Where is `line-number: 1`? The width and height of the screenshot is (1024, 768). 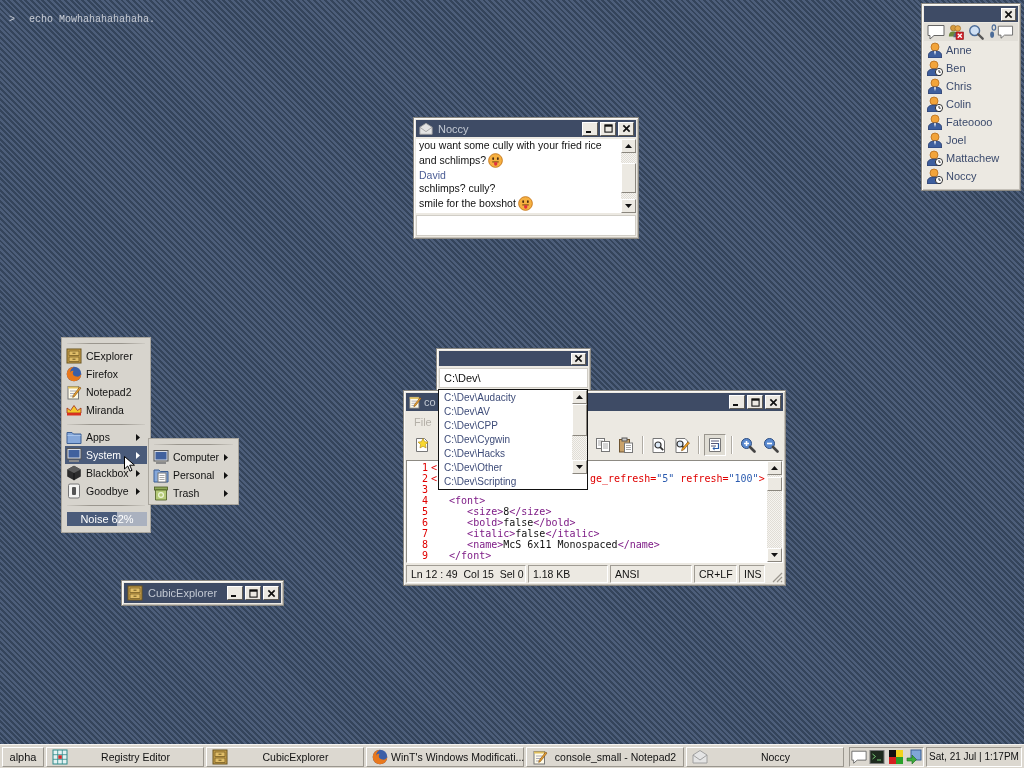
line-number: 1 is located at coordinates (424, 467).